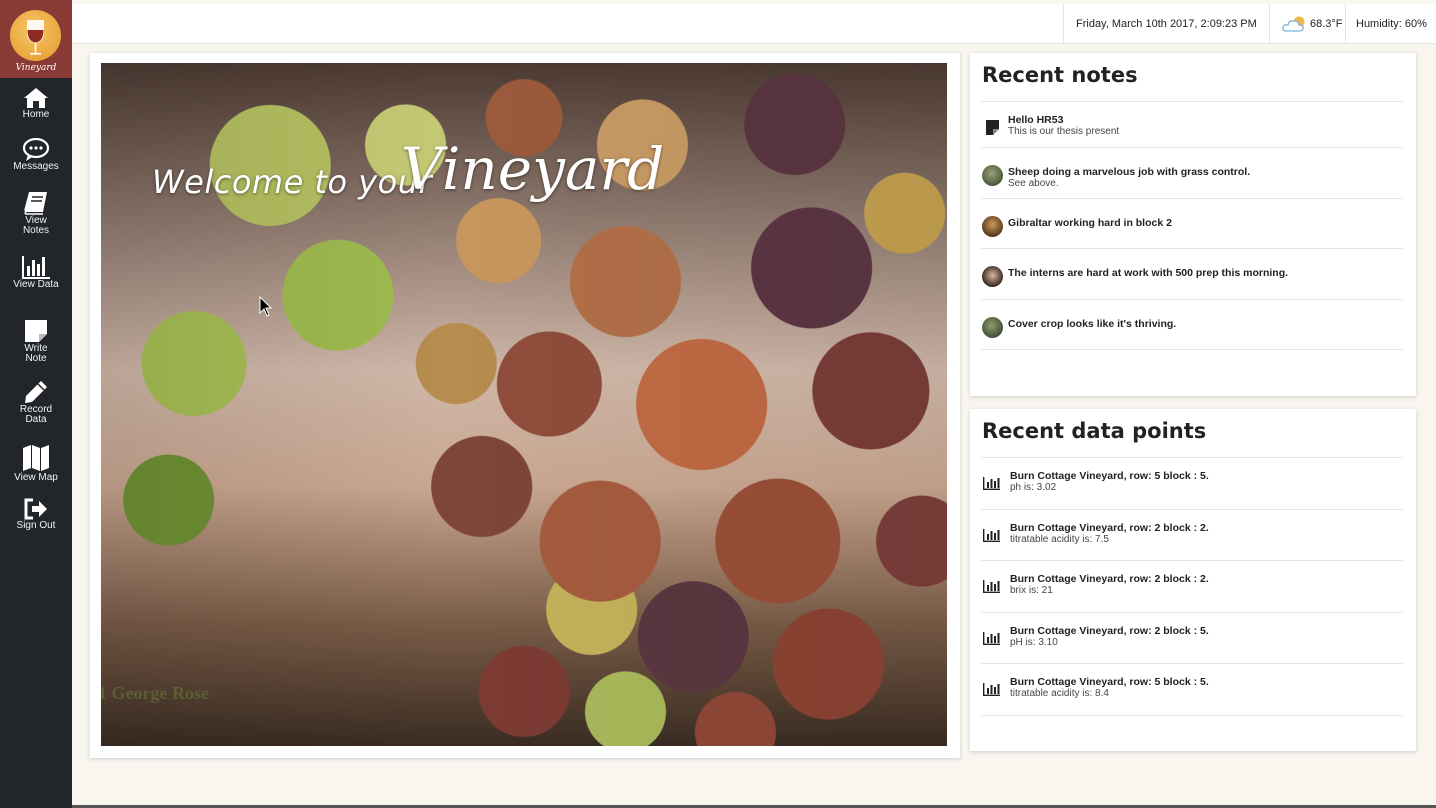 The image size is (1436, 808). I want to click on sidebar-item-view-map: View Map, so click(36, 470).